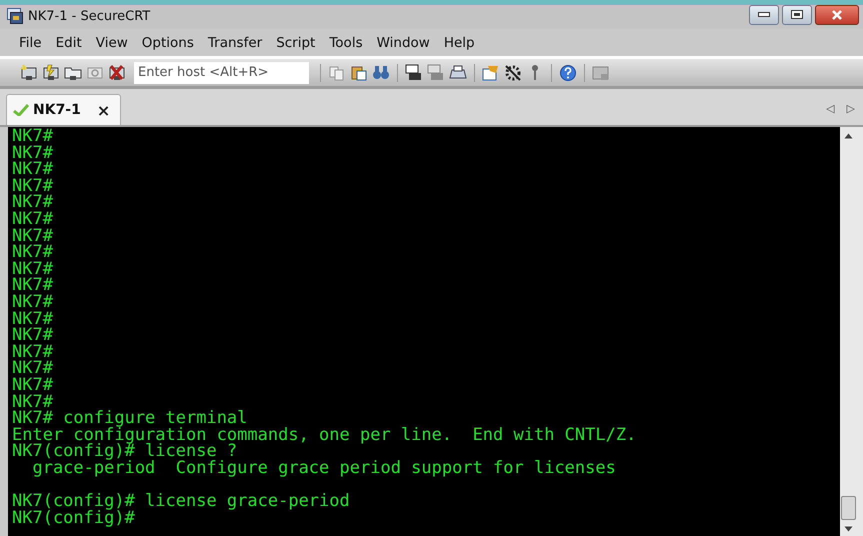 Image resolution: width=863 pixels, height=536 pixels. I want to click on help-icon, so click(568, 72).